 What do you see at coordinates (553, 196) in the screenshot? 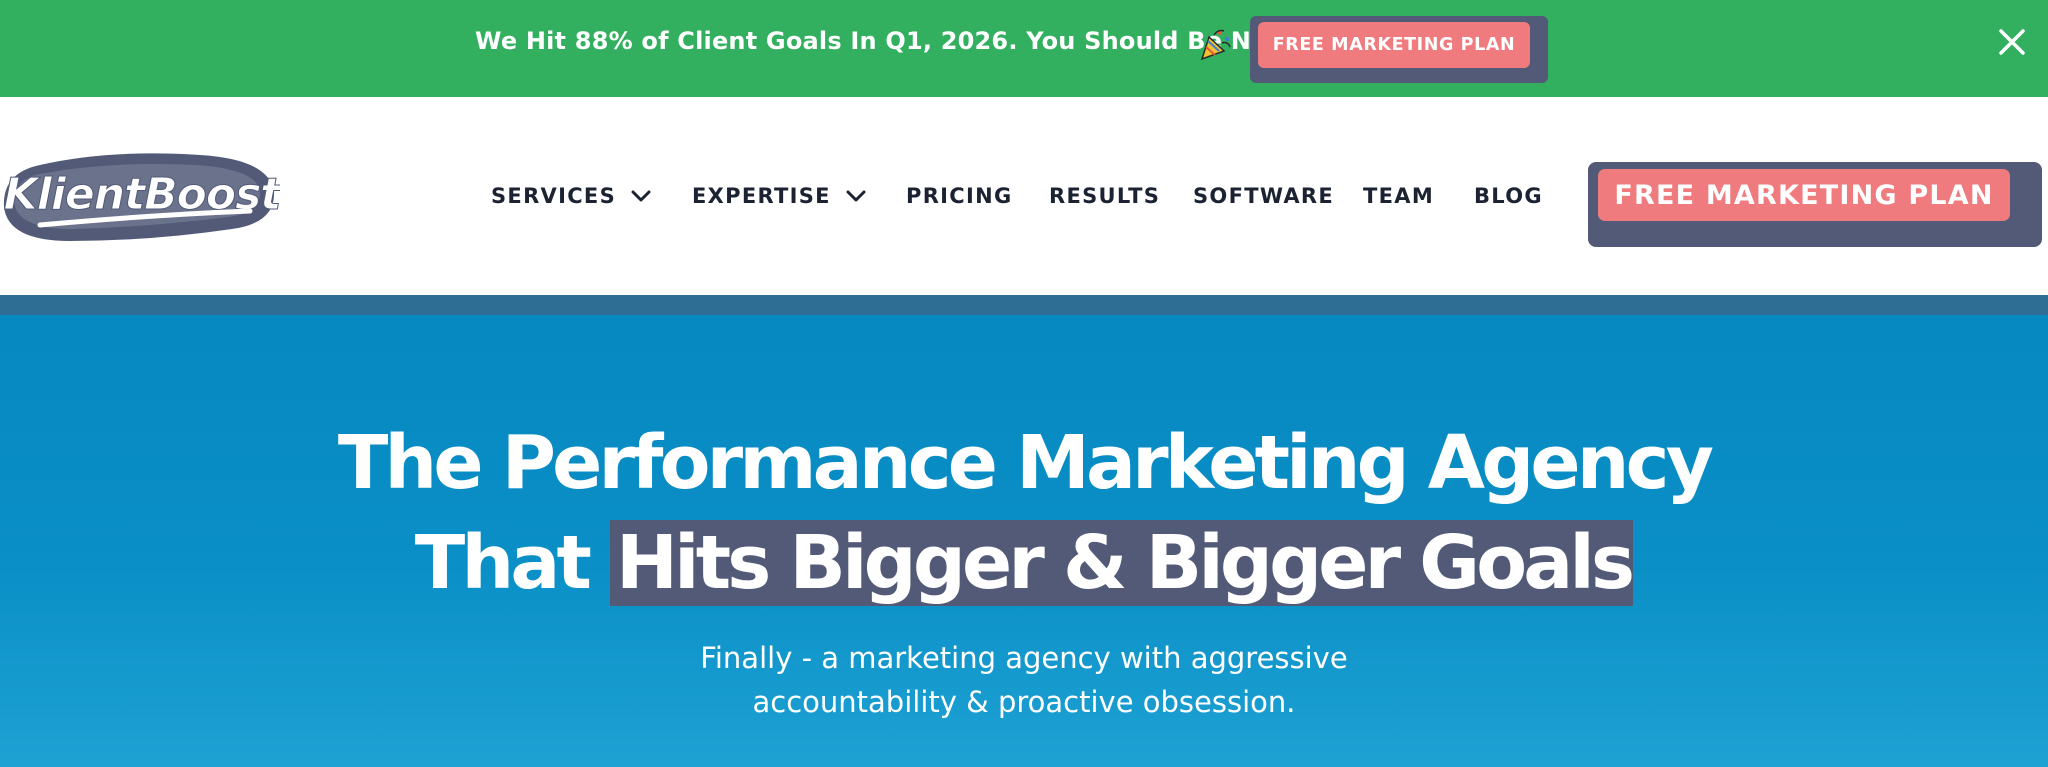
I see `nav-item-label: SERVICES` at bounding box center [553, 196].